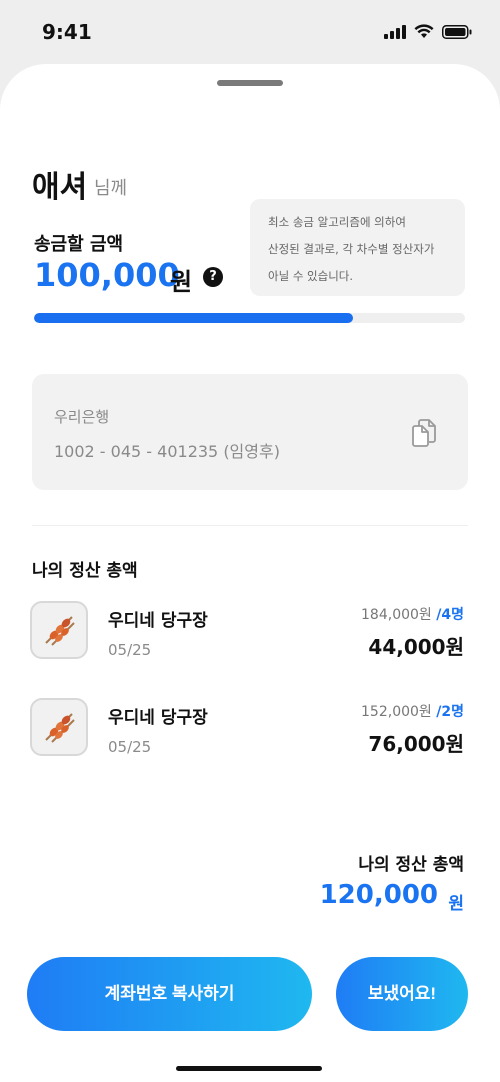  I want to click on bank-name: 우리은행, so click(82, 417).